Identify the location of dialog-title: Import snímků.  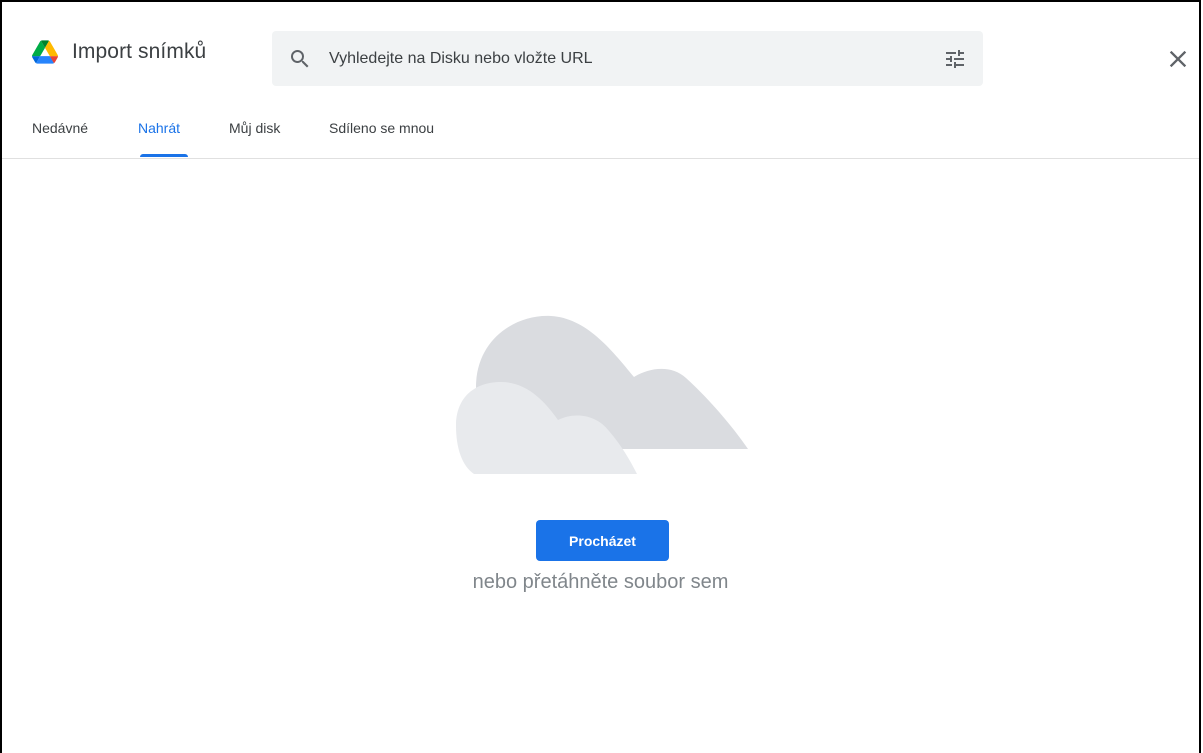
(139, 51).